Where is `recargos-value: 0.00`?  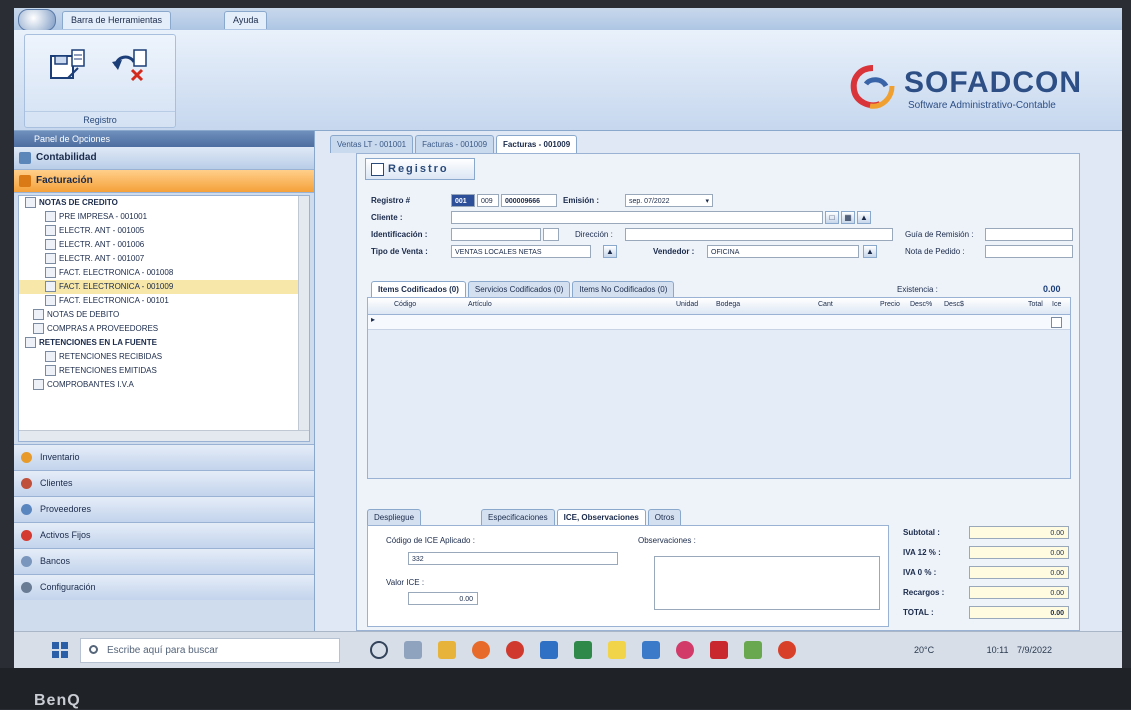
recargos-value: 0.00 is located at coordinates (1019, 592).